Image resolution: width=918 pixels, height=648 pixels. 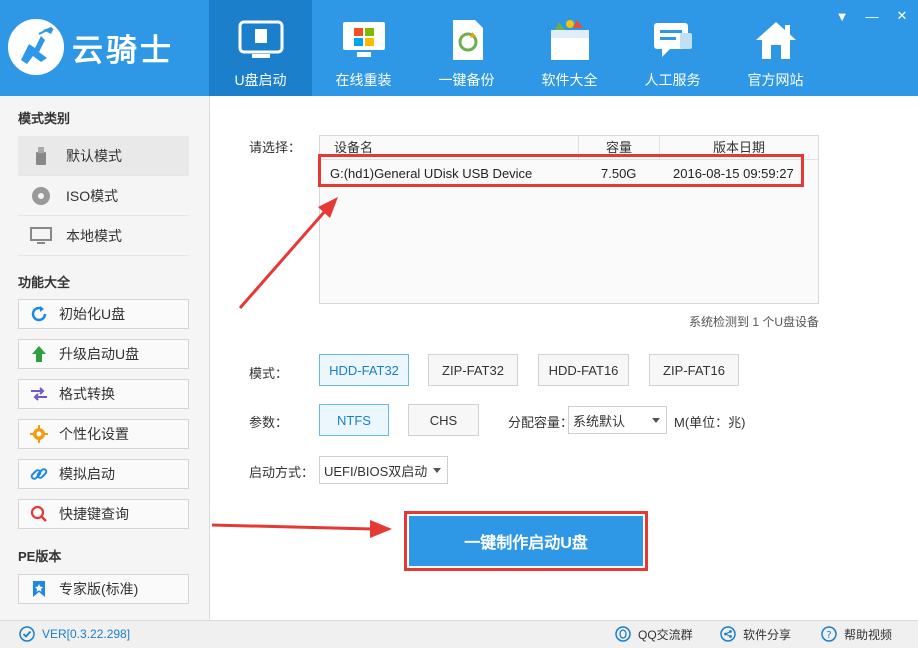 I want to click on init-usb-button: 初始化U盘, so click(x=103, y=314).